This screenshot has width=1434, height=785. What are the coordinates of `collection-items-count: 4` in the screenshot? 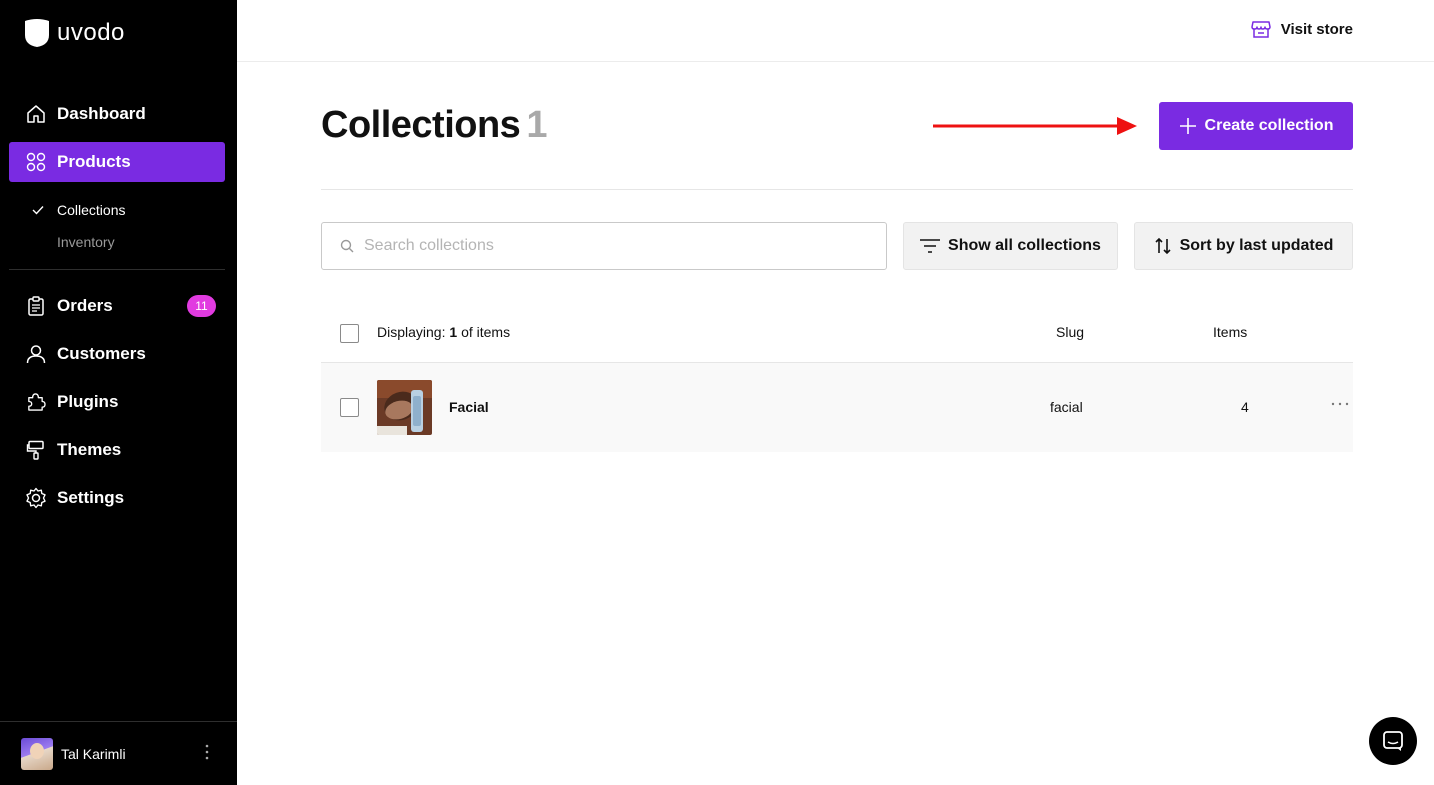 It's located at (1245, 407).